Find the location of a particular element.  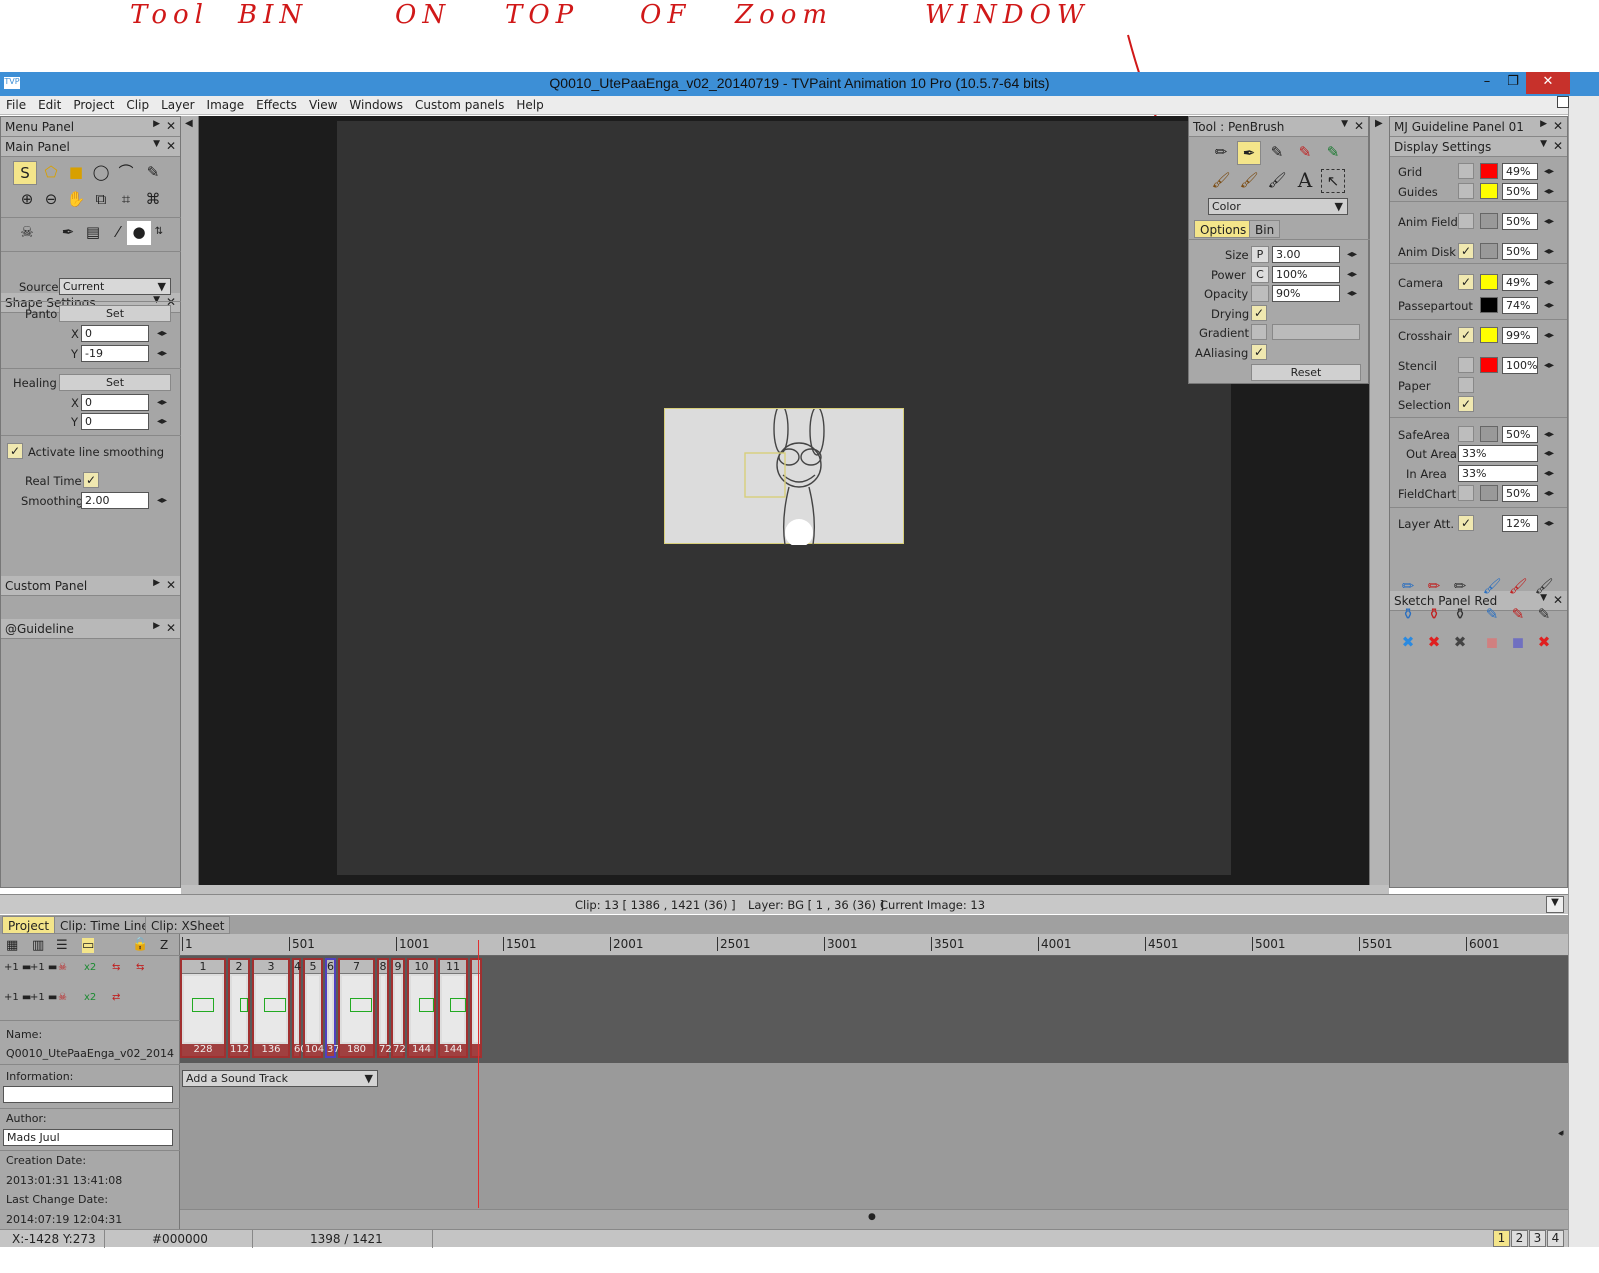

clip-thumbnail: 11 144 is located at coordinates (453, 1008).